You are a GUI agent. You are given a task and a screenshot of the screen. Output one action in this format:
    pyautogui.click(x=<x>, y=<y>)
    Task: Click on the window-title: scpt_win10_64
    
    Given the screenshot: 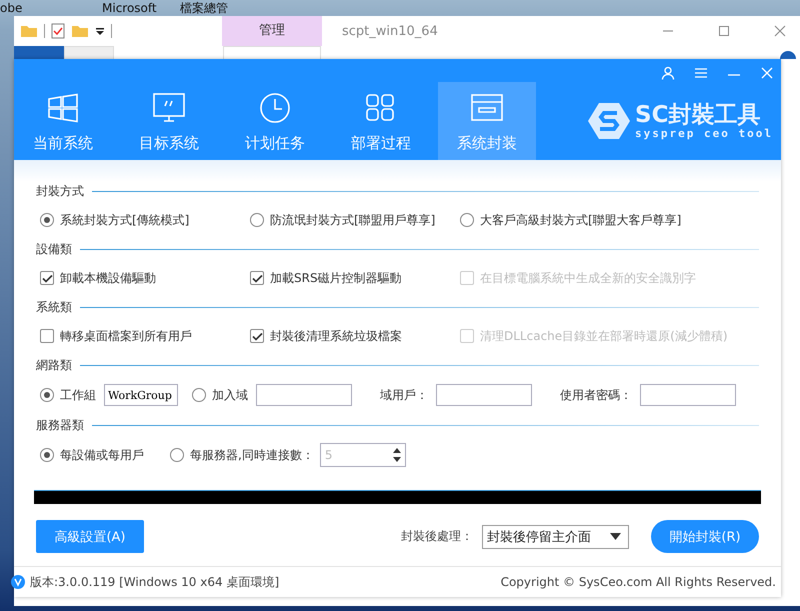 What is the action you would take?
    pyautogui.click(x=390, y=31)
    